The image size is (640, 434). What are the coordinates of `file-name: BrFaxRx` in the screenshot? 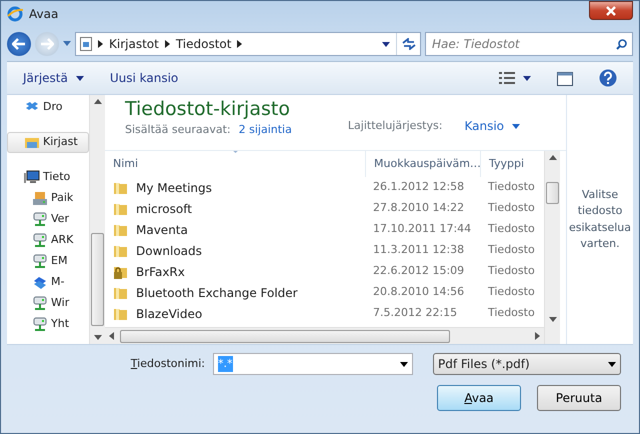 It's located at (160, 271).